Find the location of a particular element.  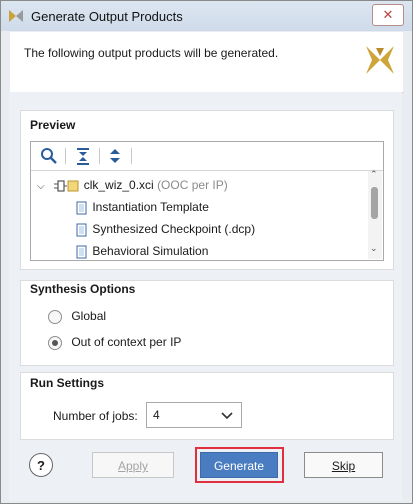

close-button: ✕ is located at coordinates (388, 15).